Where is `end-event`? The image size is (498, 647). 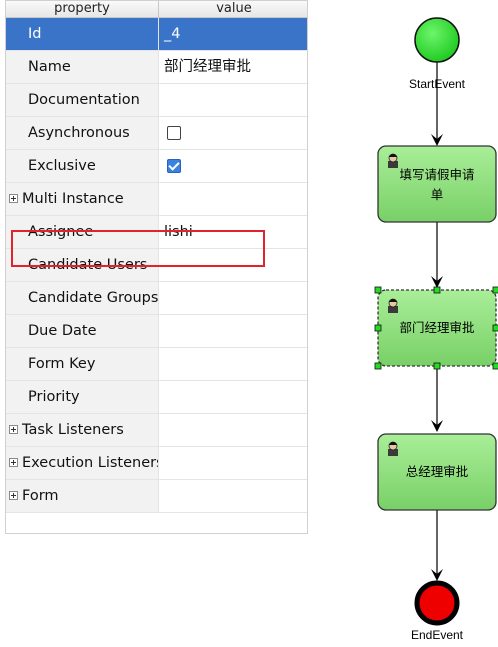 end-event is located at coordinates (437, 603).